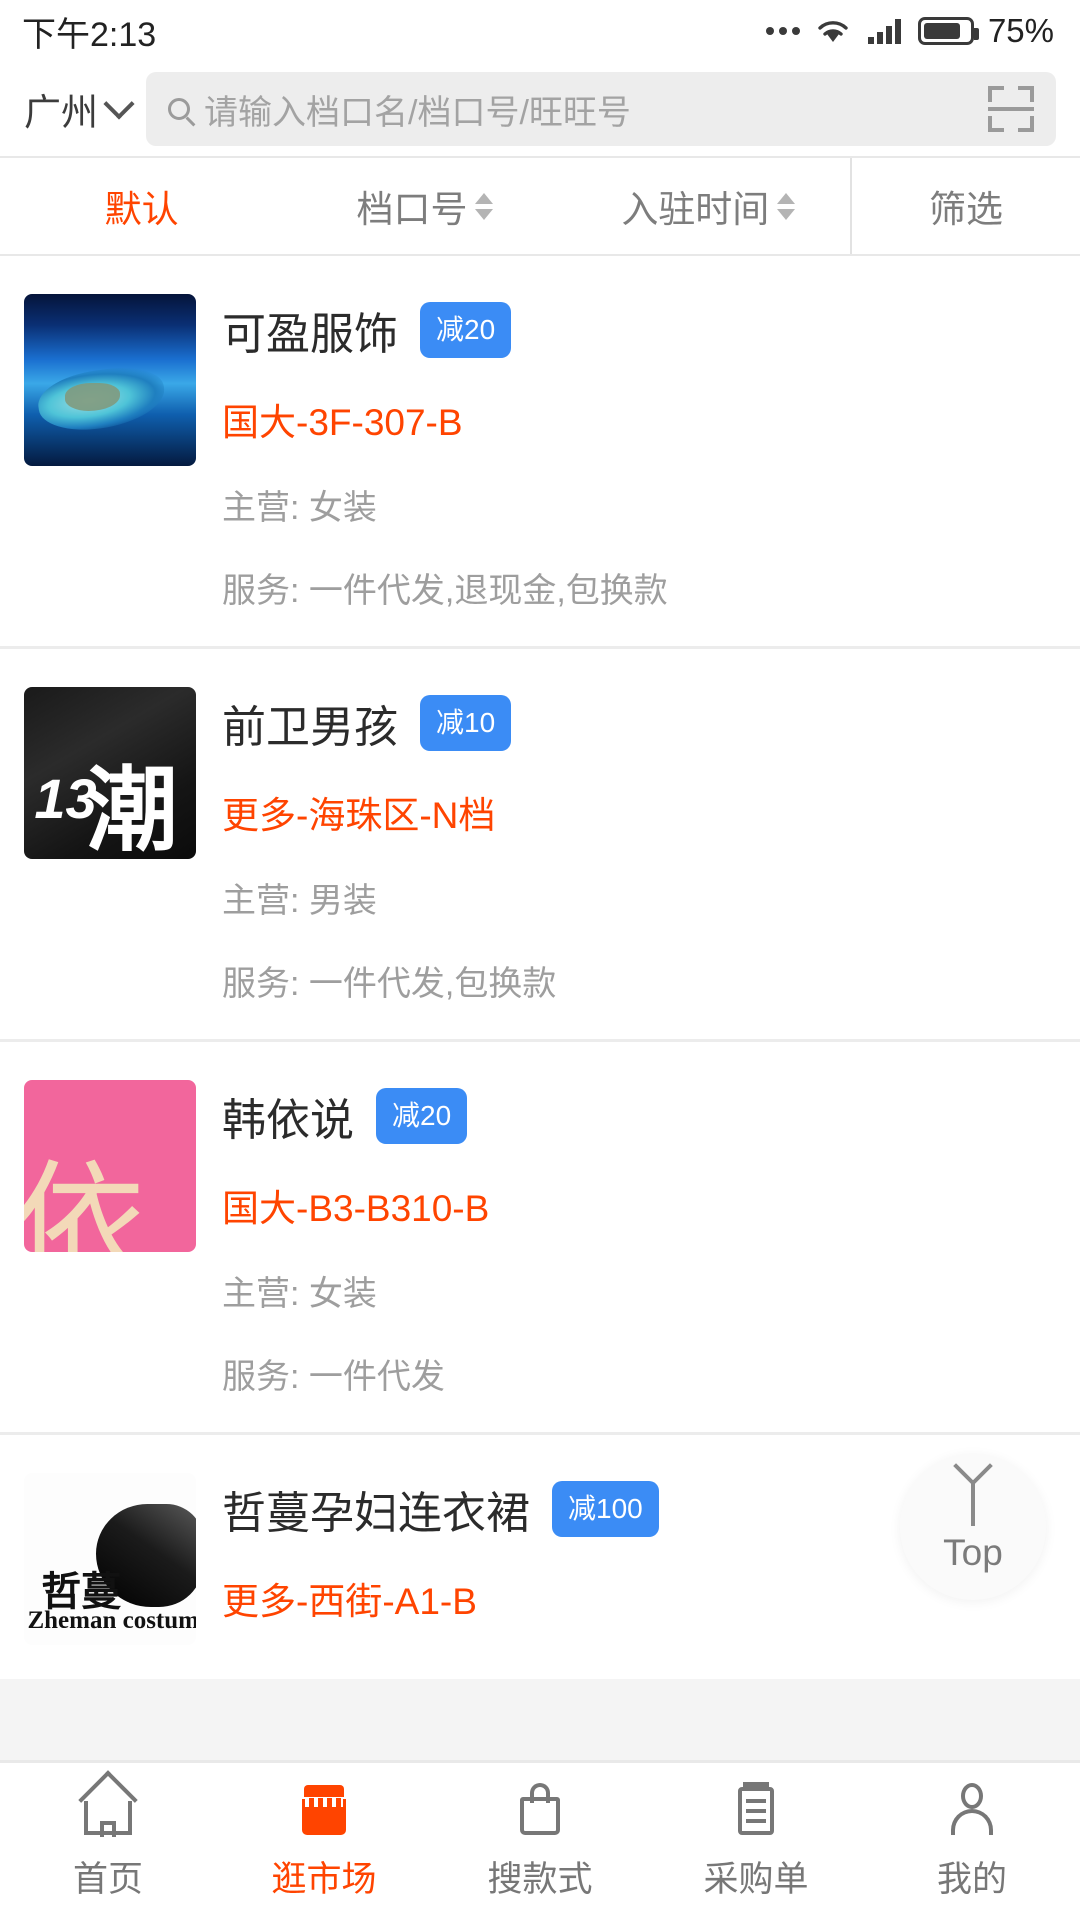 The width and height of the screenshot is (1080, 1920). I want to click on filter-tab-join-time: 入驻时间, so click(708, 206).